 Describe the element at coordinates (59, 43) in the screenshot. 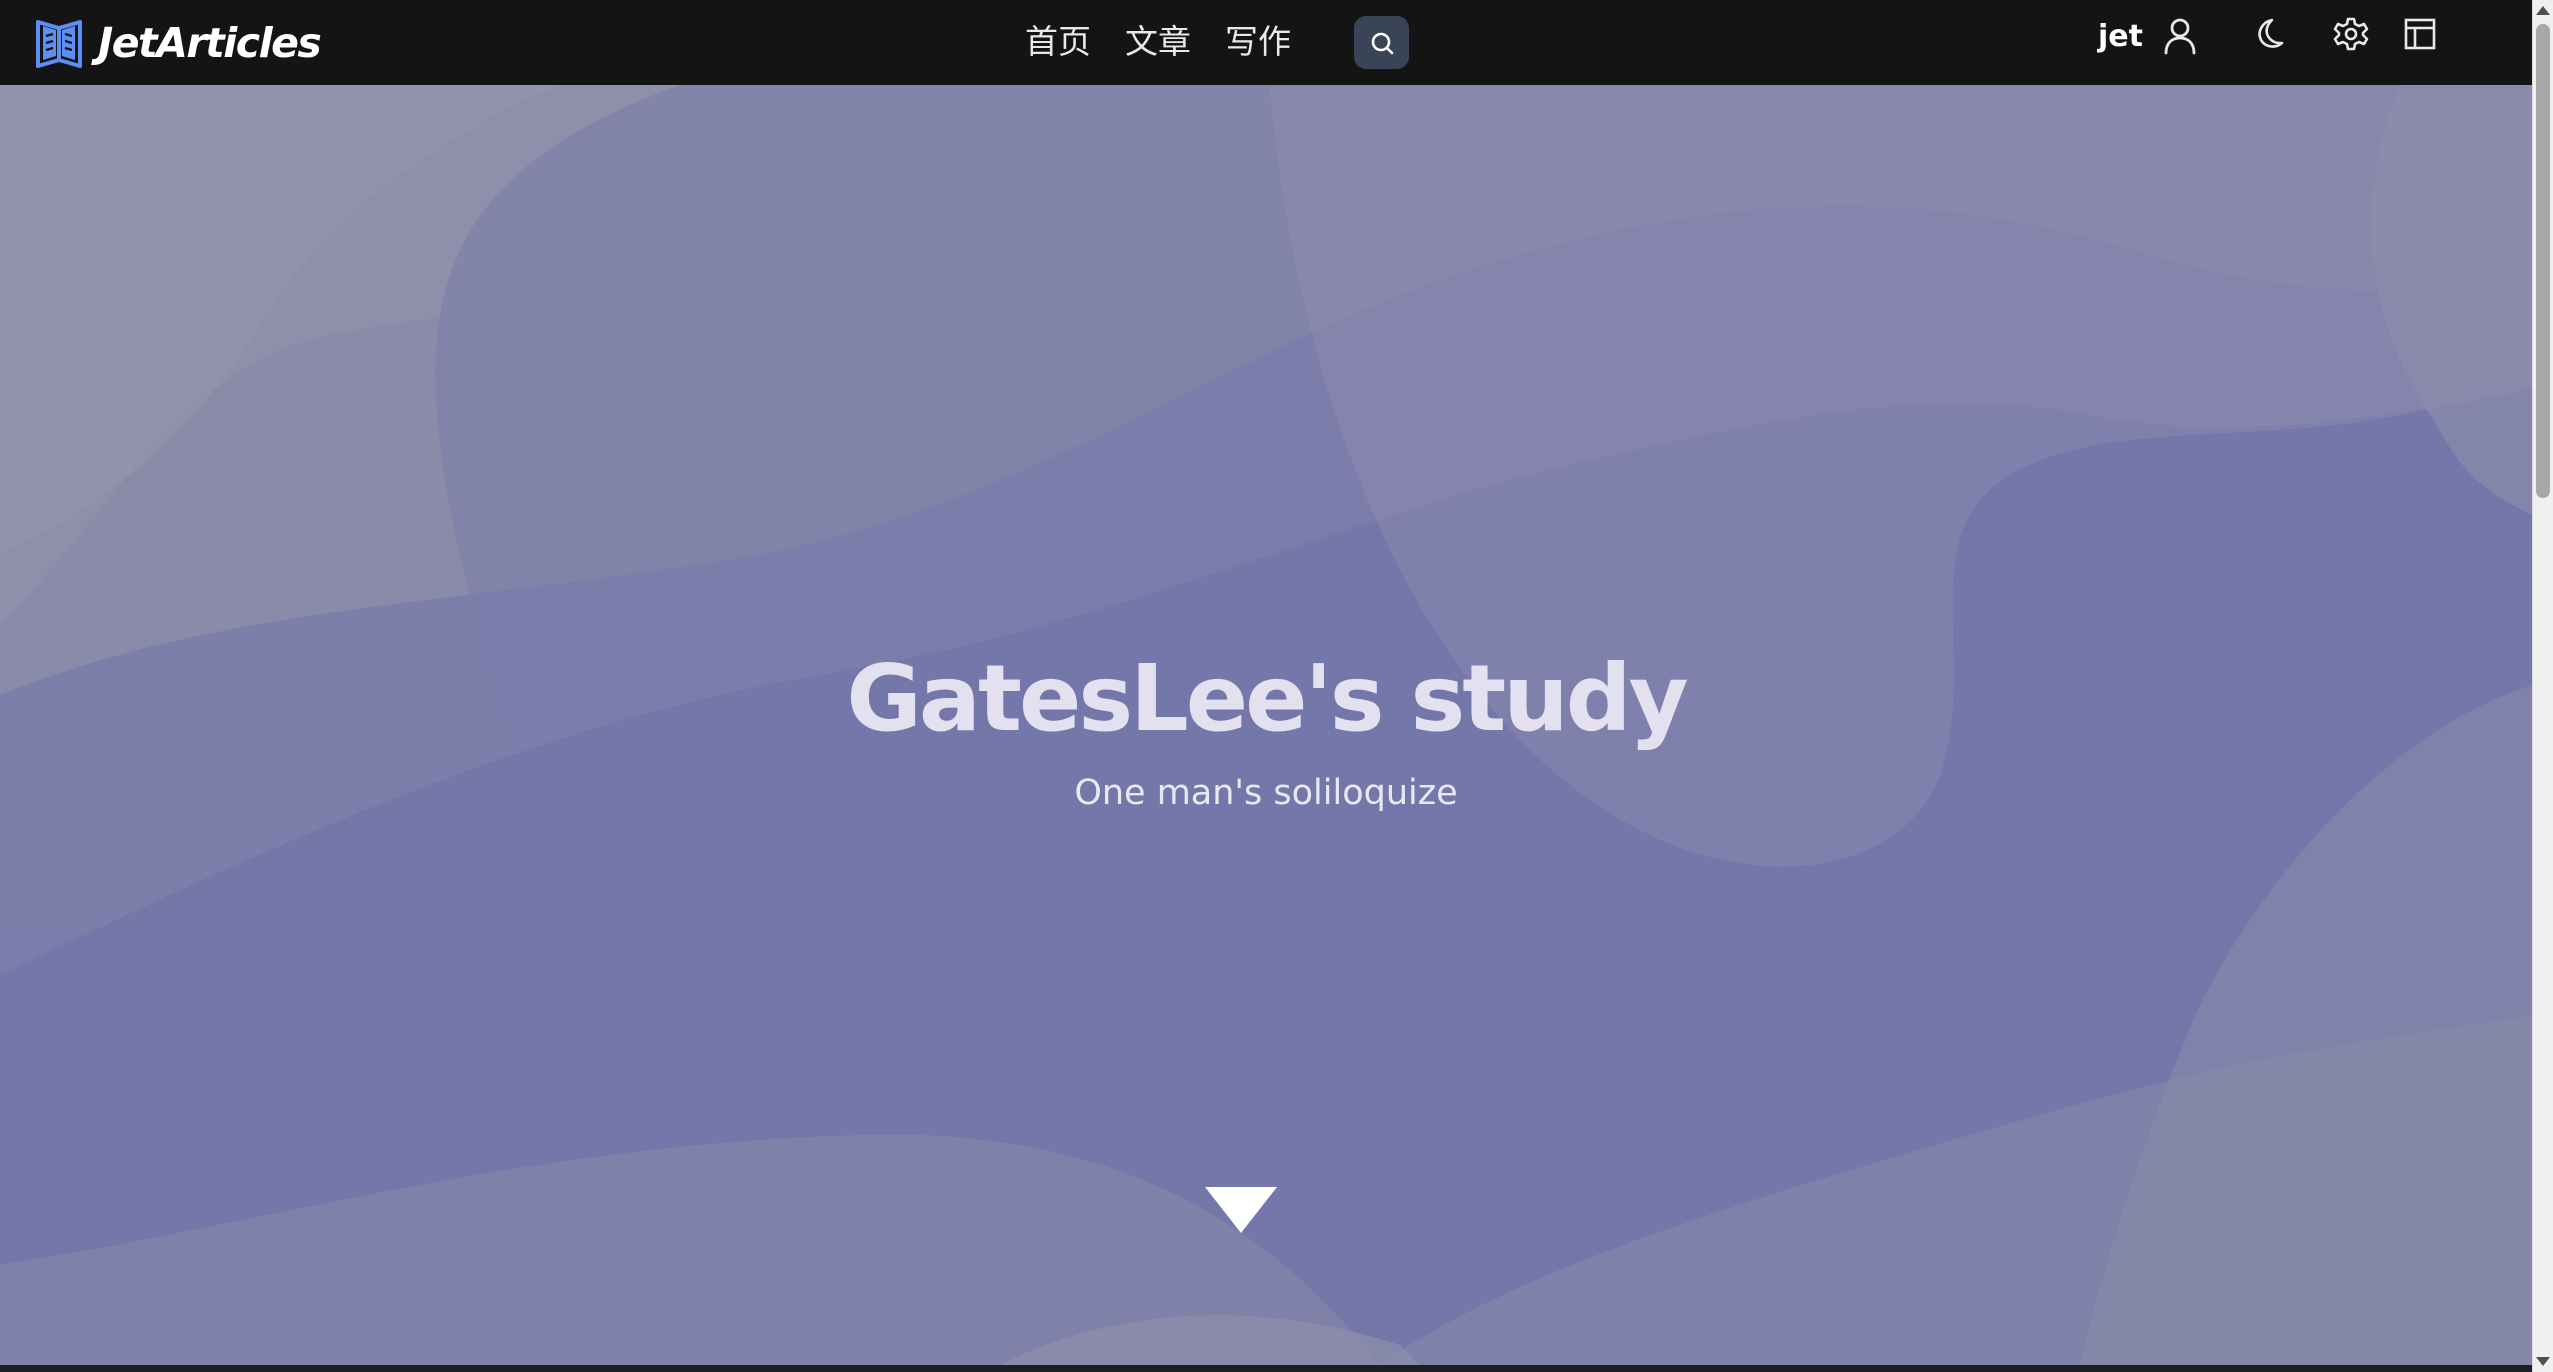

I see `book-icon` at that location.